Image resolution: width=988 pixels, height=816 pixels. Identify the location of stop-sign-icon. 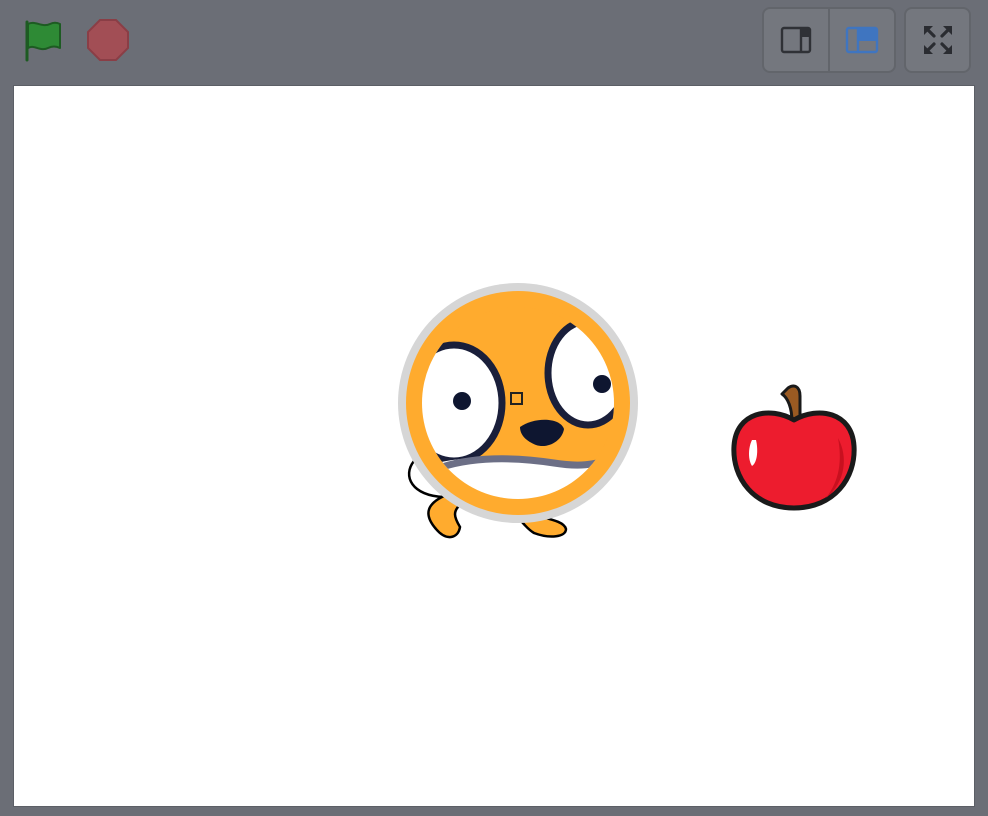
(108, 40).